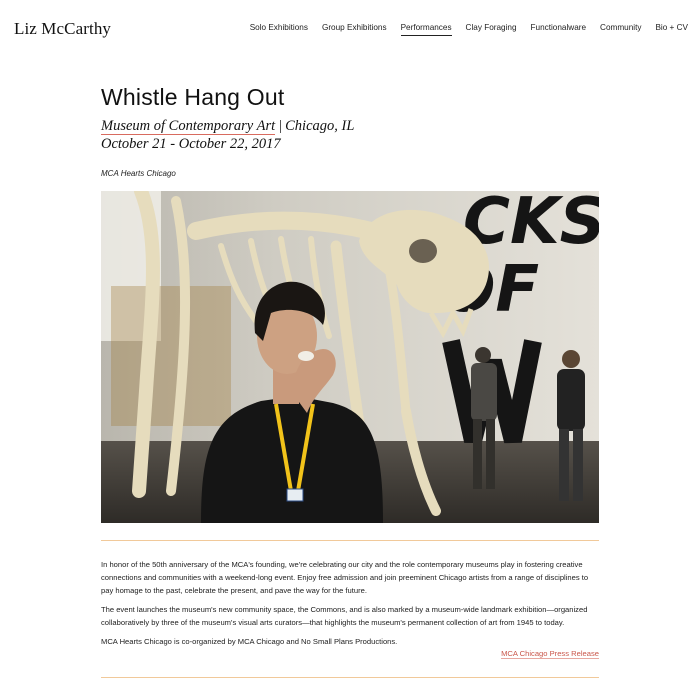  What do you see at coordinates (350, 677) in the screenshot?
I see `section-divider-bottom` at bounding box center [350, 677].